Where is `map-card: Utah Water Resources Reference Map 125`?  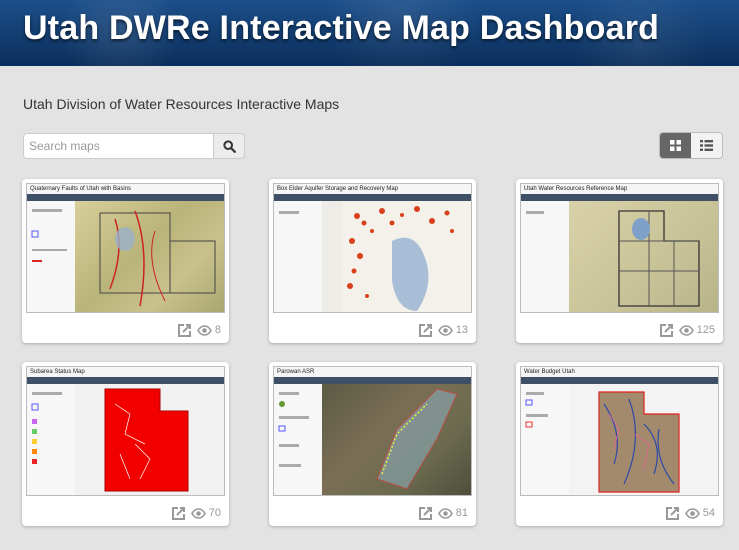 map-card: Utah Water Resources Reference Map 125 is located at coordinates (619, 261).